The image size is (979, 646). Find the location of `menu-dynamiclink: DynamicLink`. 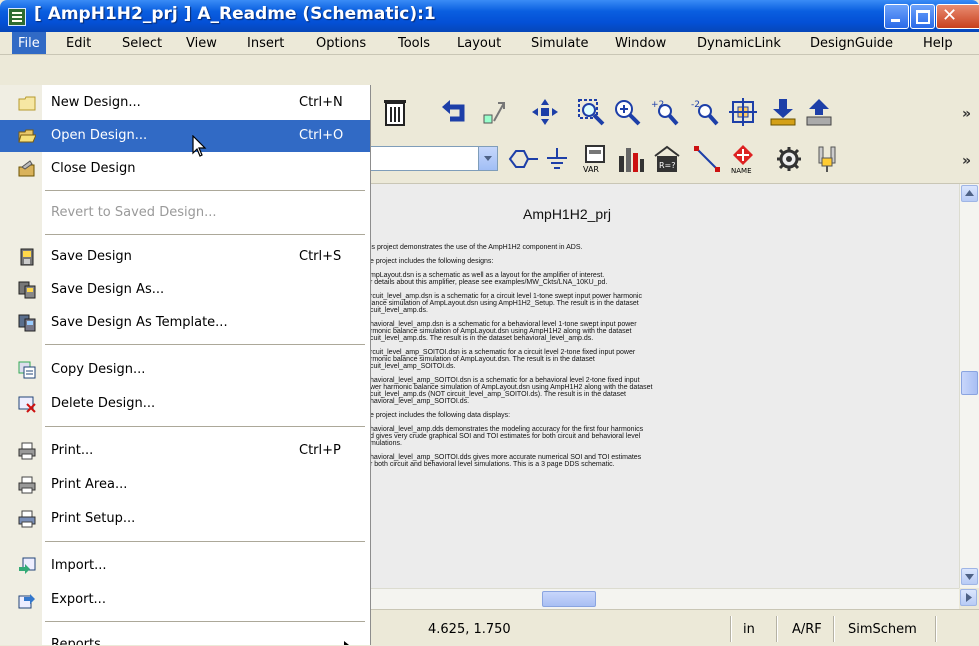

menu-dynamiclink: DynamicLink is located at coordinates (739, 43).